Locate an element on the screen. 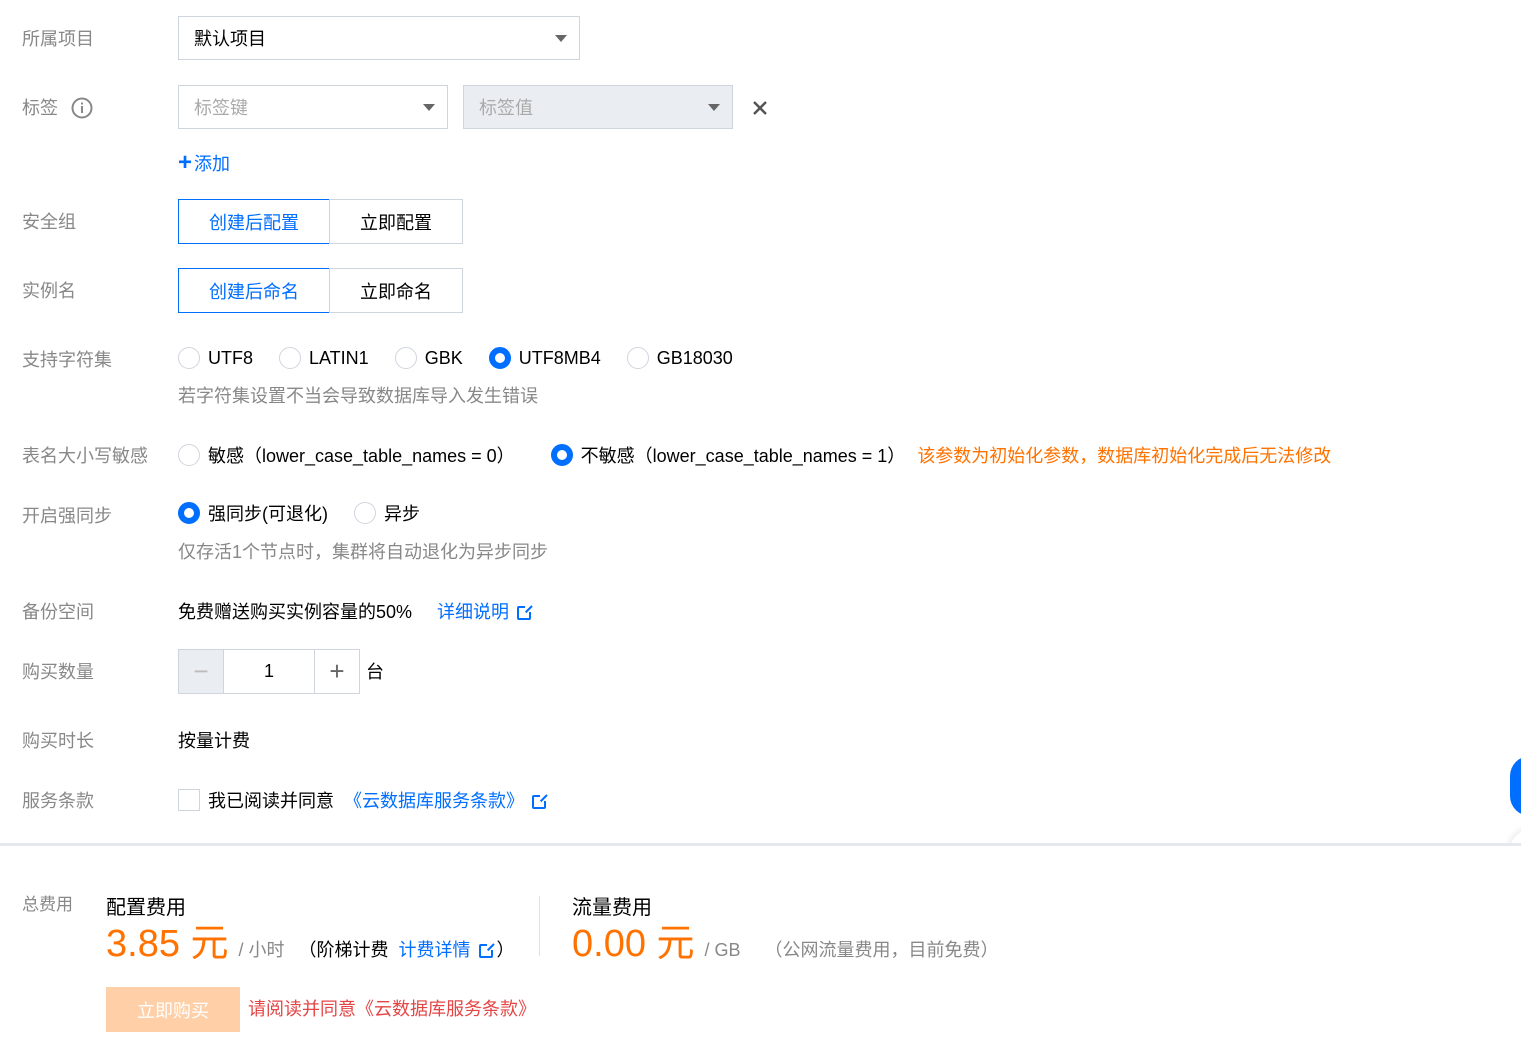 The image size is (1521, 1048). sync-radio-strong: 强同步(可退化) is located at coordinates (253, 513).